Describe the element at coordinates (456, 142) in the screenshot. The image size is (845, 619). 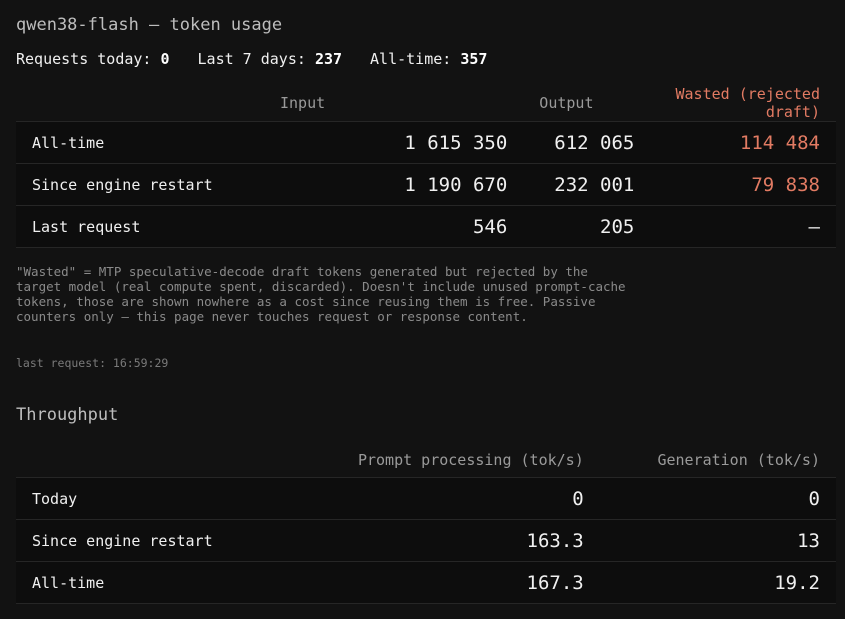
I see `cell-input: 1 615 350` at that location.